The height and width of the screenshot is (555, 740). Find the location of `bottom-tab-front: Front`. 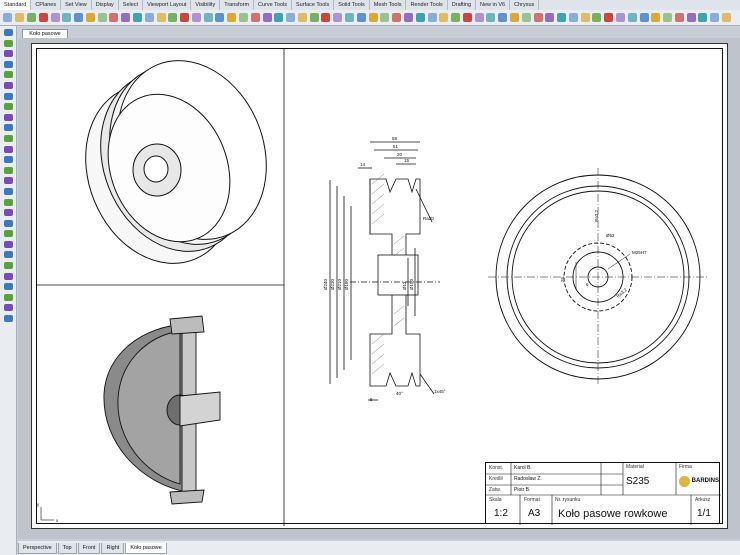

bottom-tab-front: Front is located at coordinates (89, 548).